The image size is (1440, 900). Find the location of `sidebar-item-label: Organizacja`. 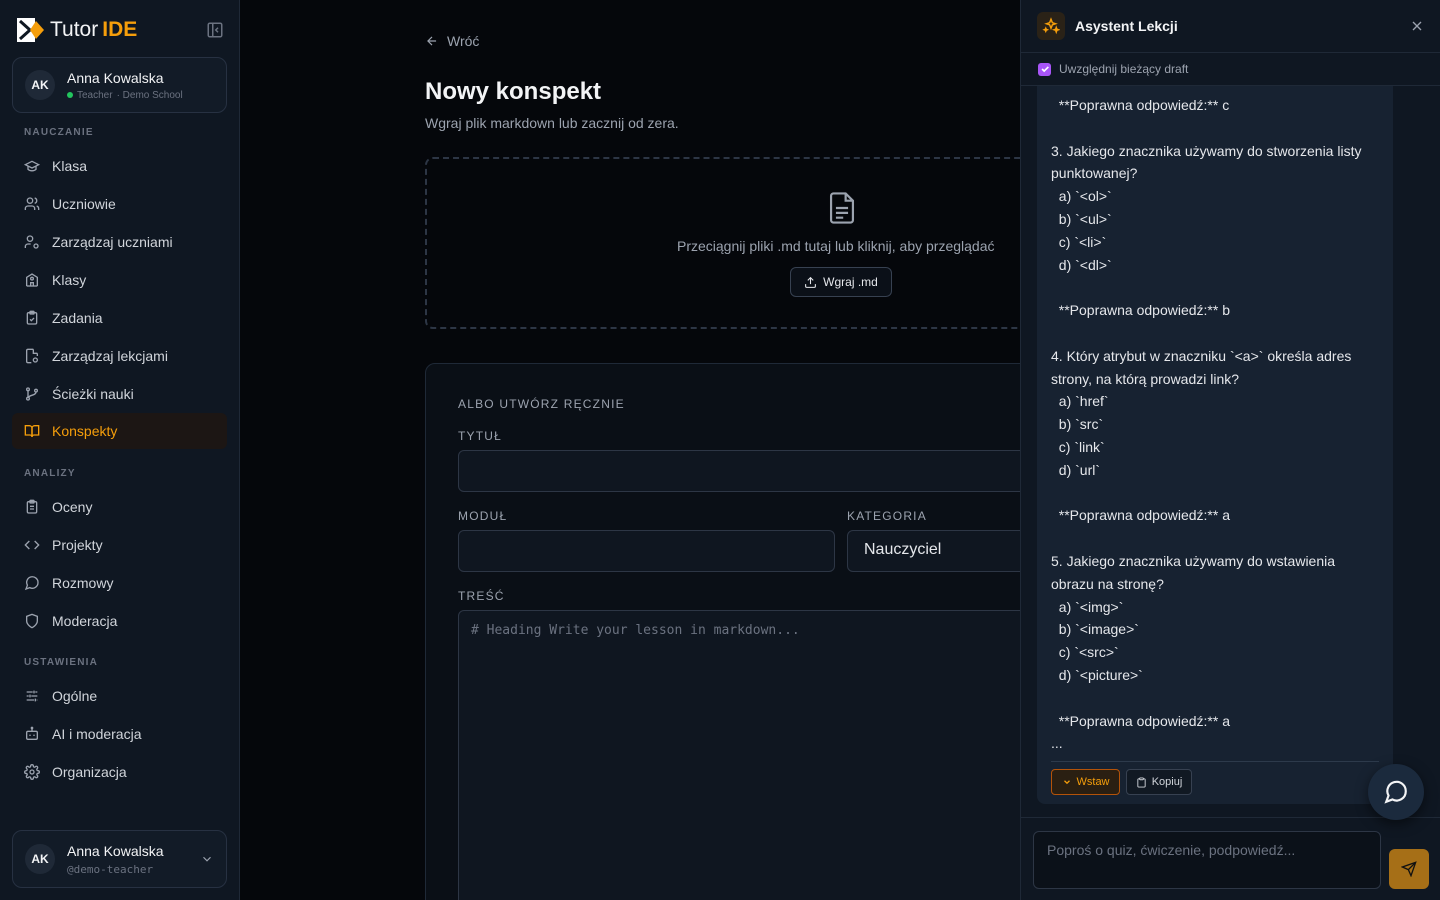

sidebar-item-label: Organizacja is located at coordinates (89, 772).